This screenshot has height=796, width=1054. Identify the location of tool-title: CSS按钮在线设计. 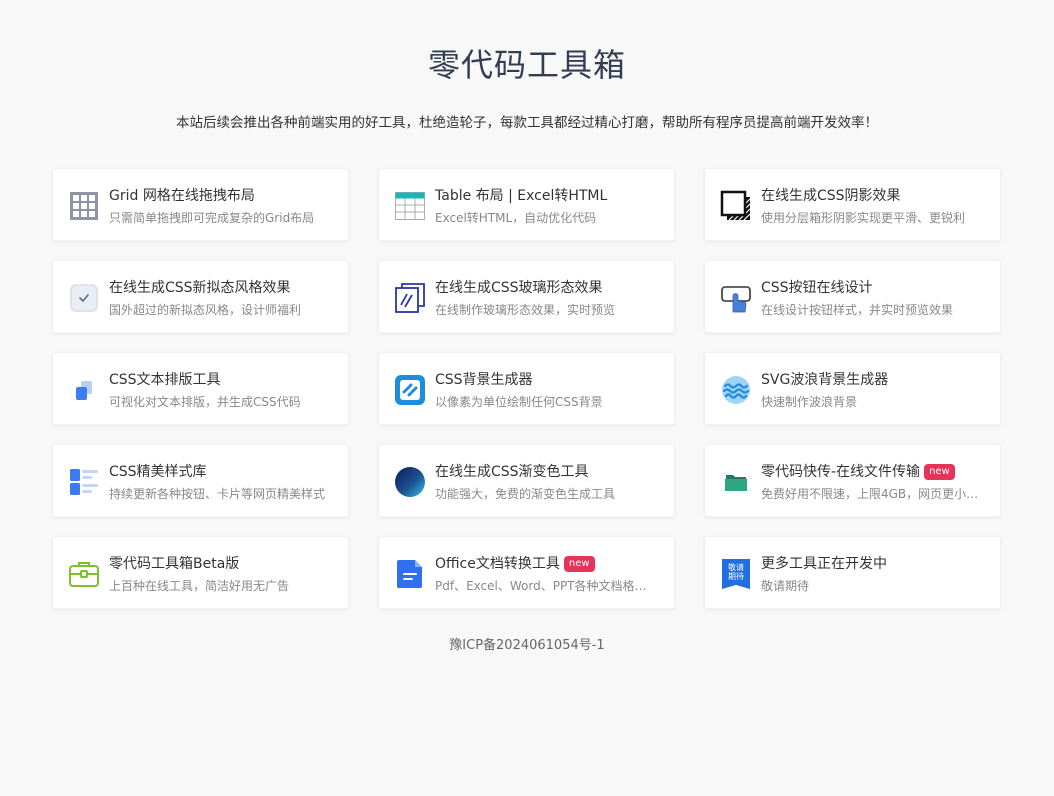
(817, 288).